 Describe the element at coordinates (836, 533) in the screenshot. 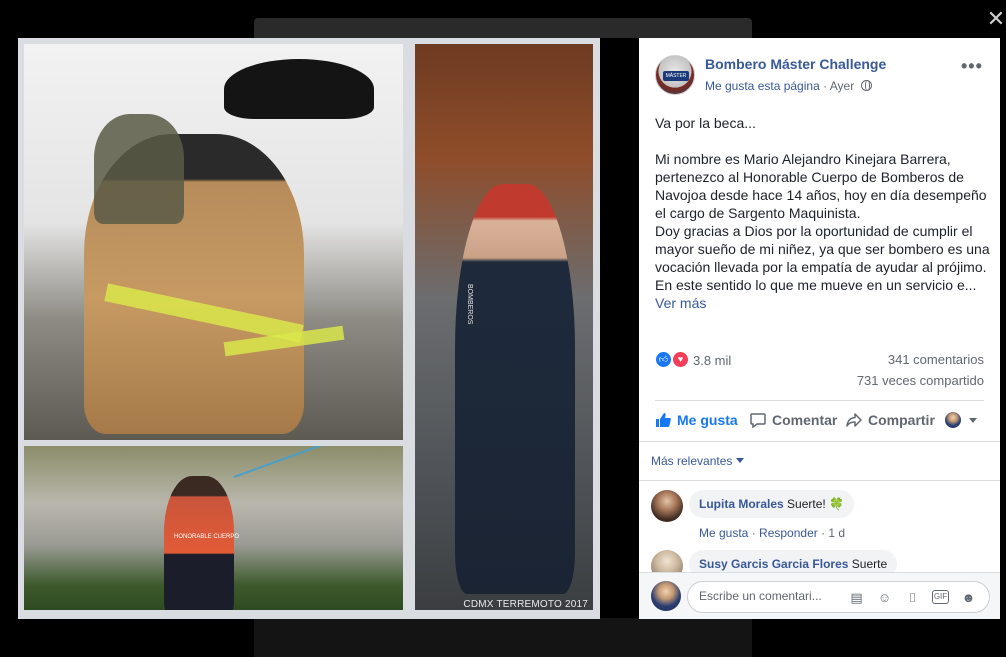

I see `comment-time: 1 d` at that location.